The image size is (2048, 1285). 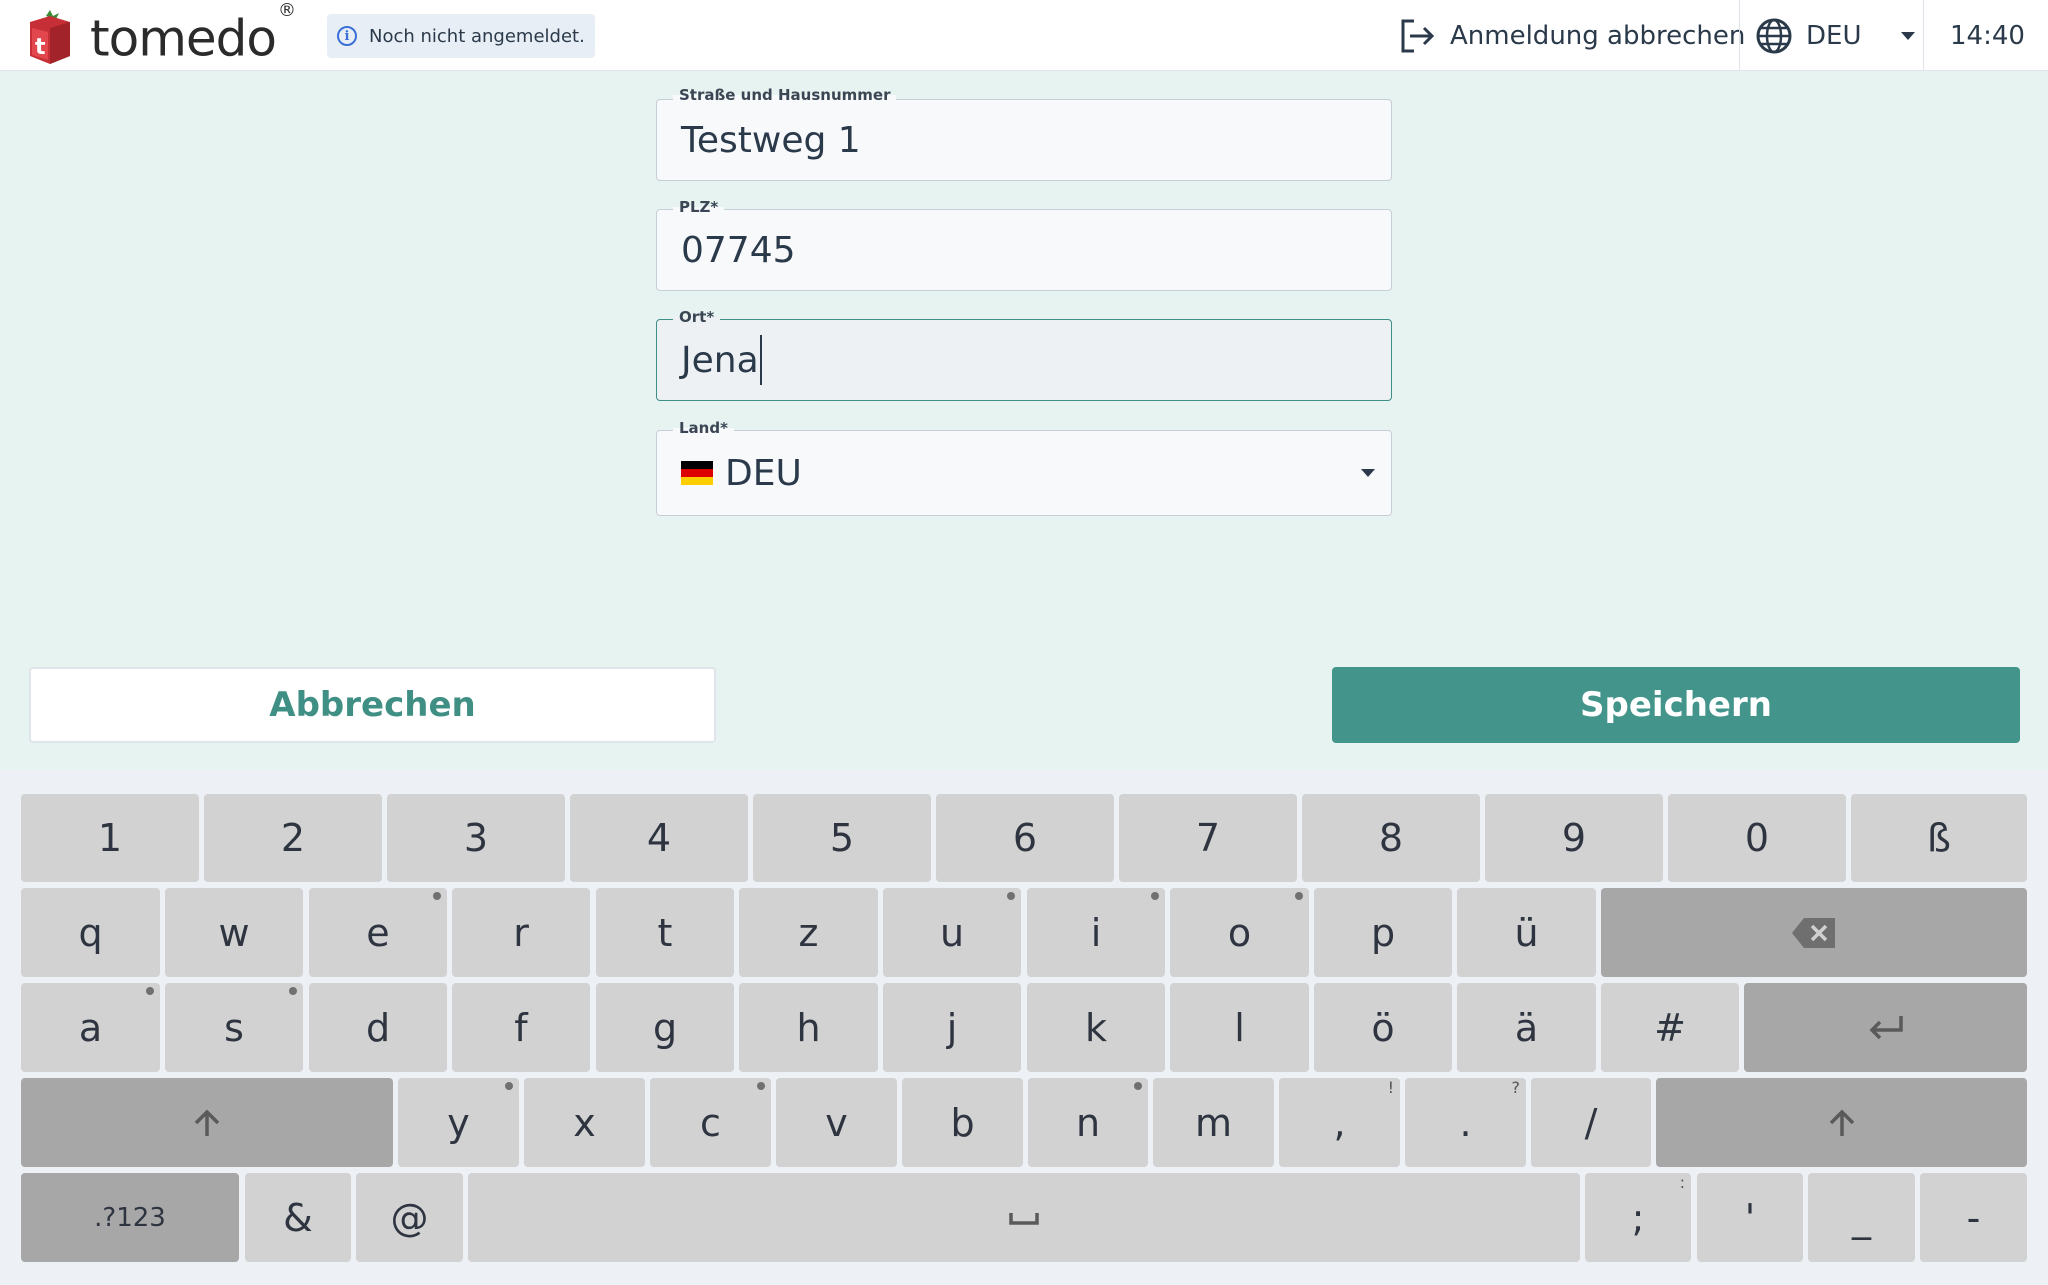 I want to click on key-0: 0, so click(x=1757, y=838).